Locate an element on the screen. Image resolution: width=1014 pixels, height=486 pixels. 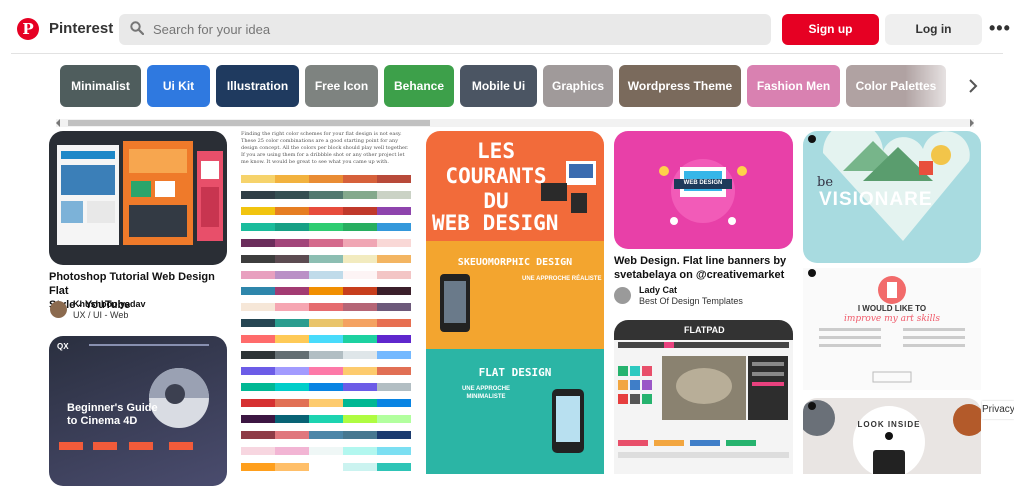
pin-heading-line: Beginner's Guide is located at coordinates (112, 408).